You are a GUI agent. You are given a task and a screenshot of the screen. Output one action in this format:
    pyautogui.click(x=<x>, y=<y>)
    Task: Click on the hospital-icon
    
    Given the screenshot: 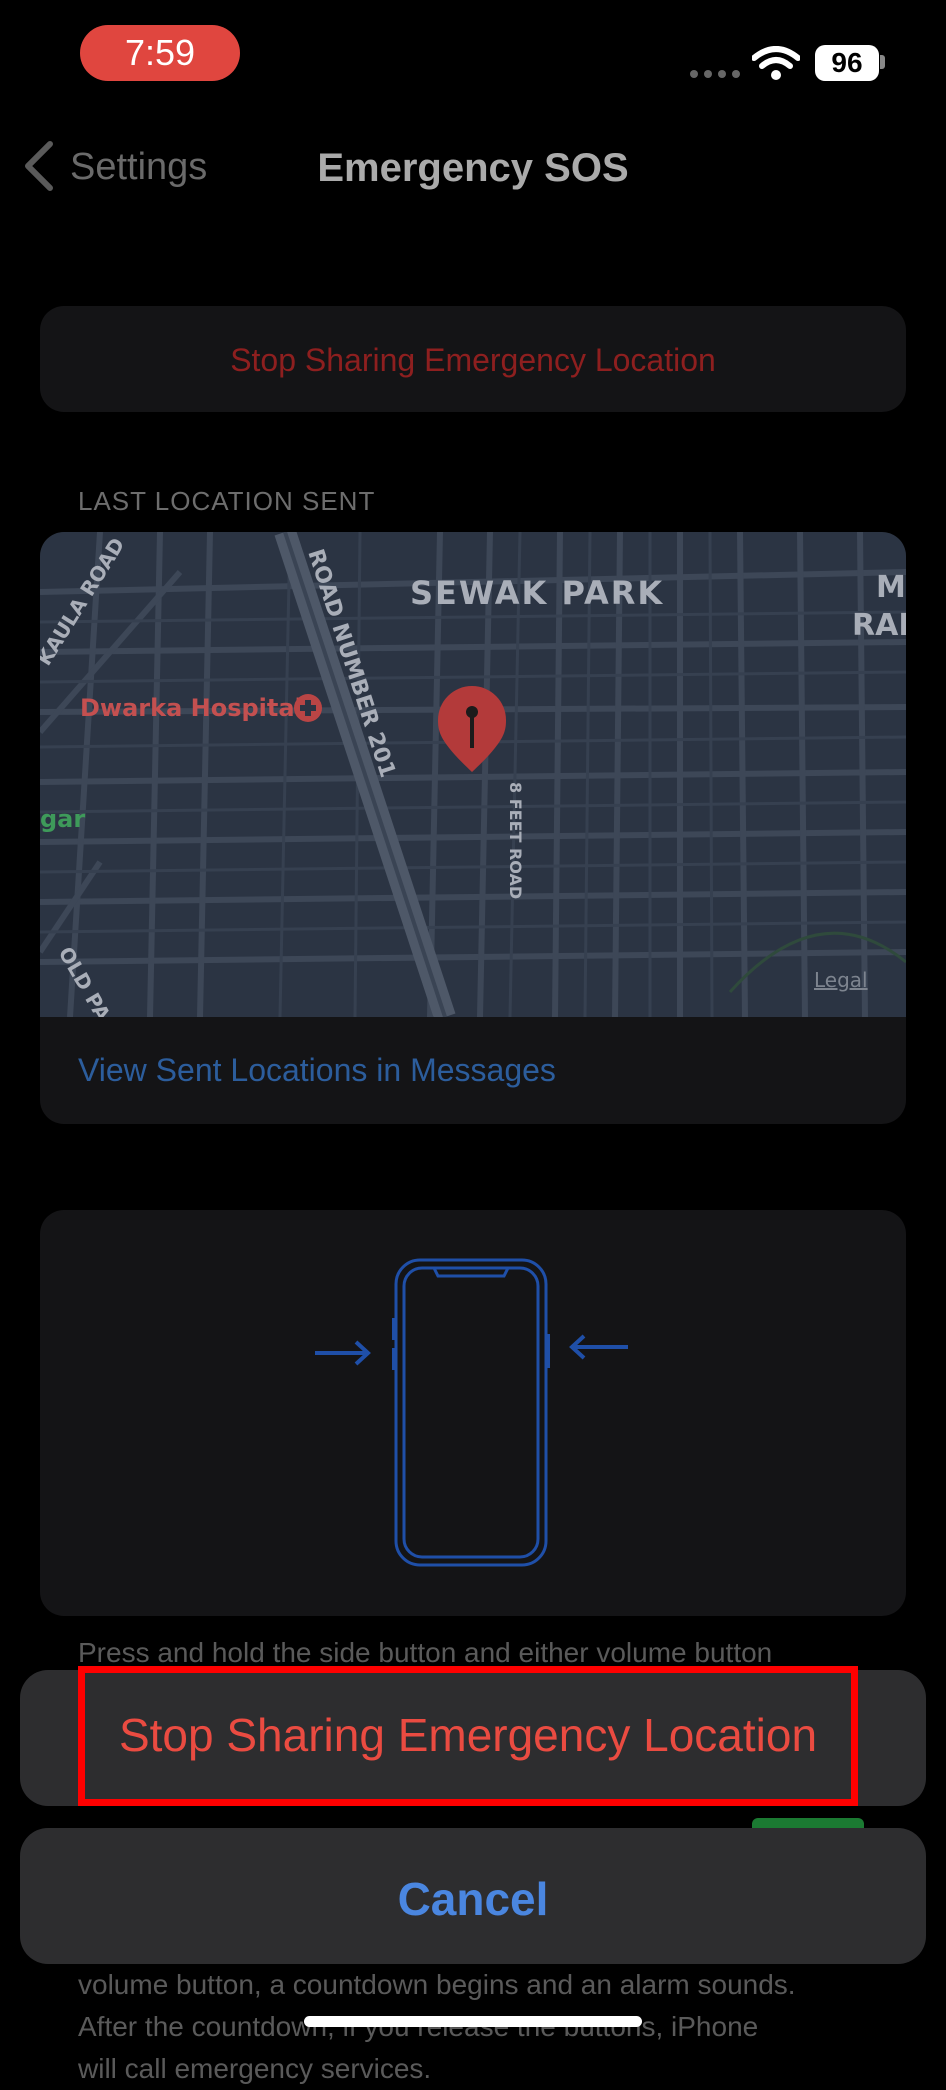 What is the action you would take?
    pyautogui.click(x=308, y=708)
    